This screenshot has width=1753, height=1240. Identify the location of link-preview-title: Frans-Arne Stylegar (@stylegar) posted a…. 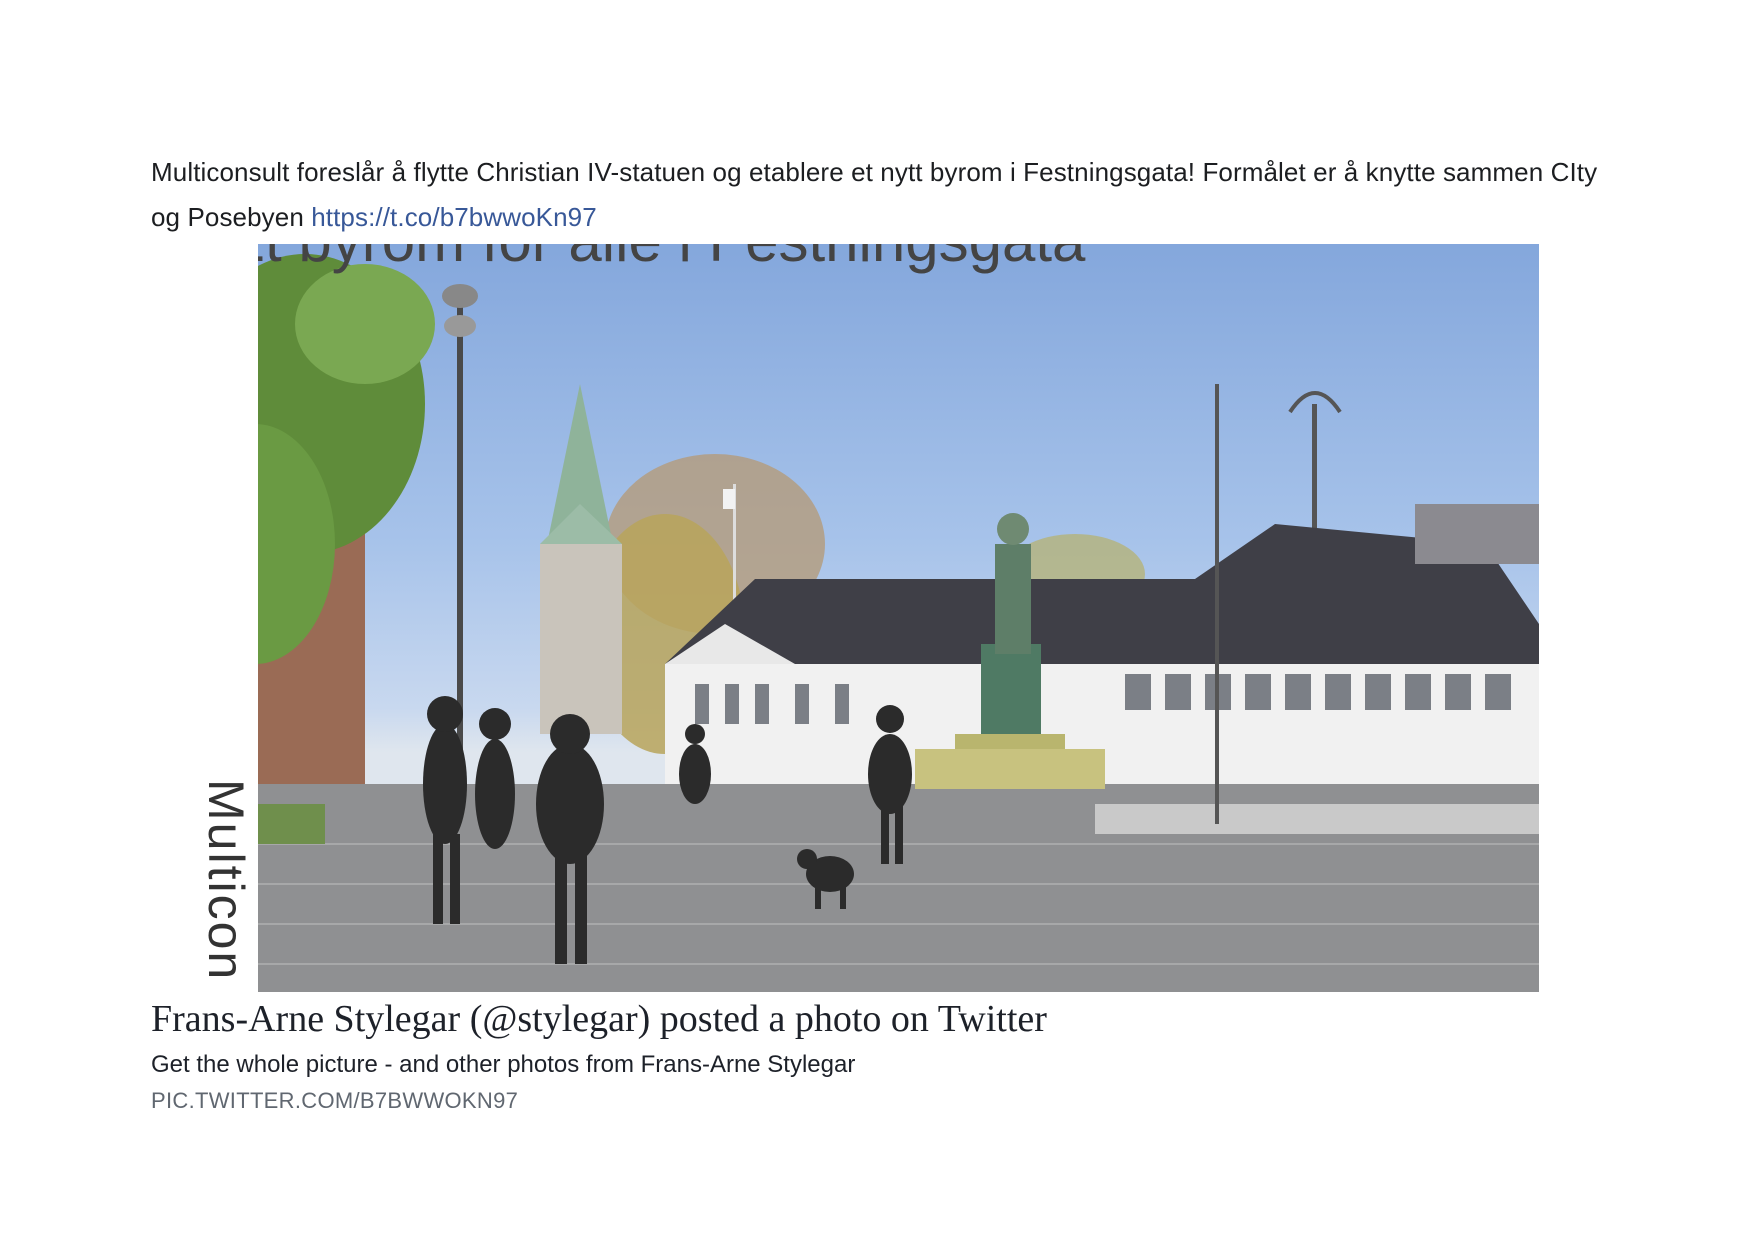
(881, 1019).